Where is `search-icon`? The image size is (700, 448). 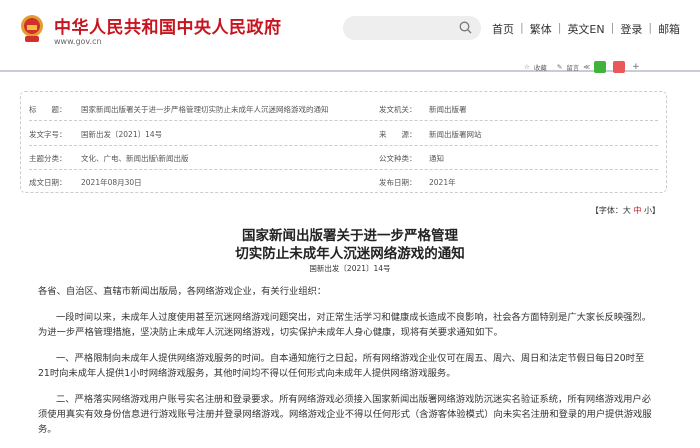 search-icon is located at coordinates (465, 27).